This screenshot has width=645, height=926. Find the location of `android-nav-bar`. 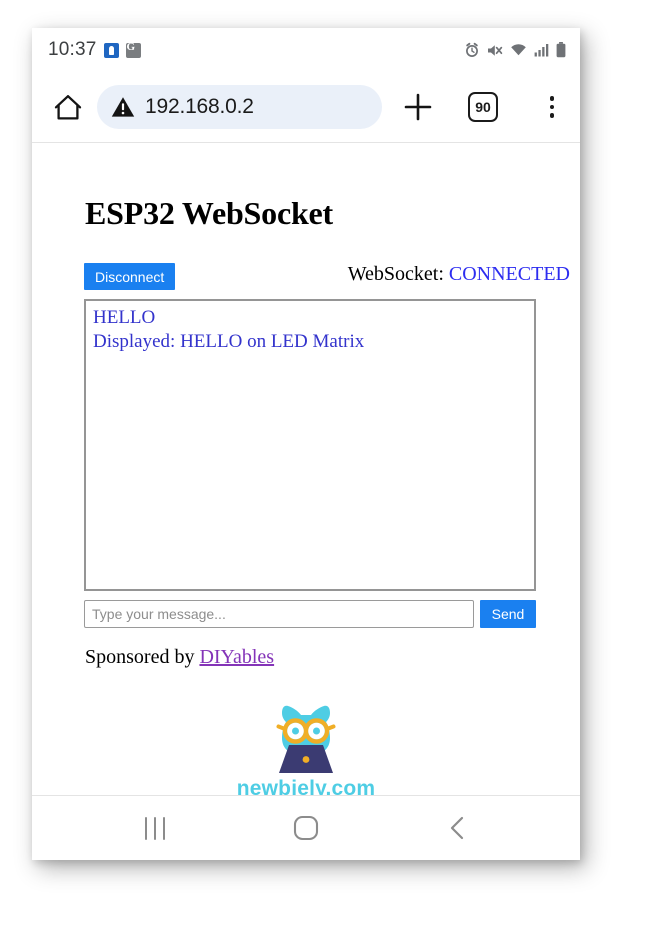

android-nav-bar is located at coordinates (306, 827).